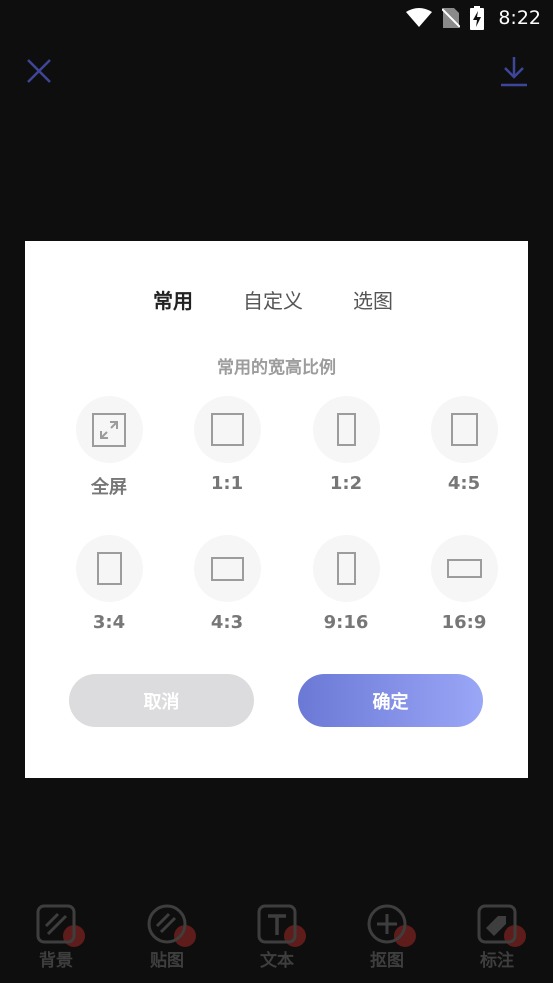 This screenshot has height=983, width=553. I want to click on battery-charging-icon, so click(477, 18).